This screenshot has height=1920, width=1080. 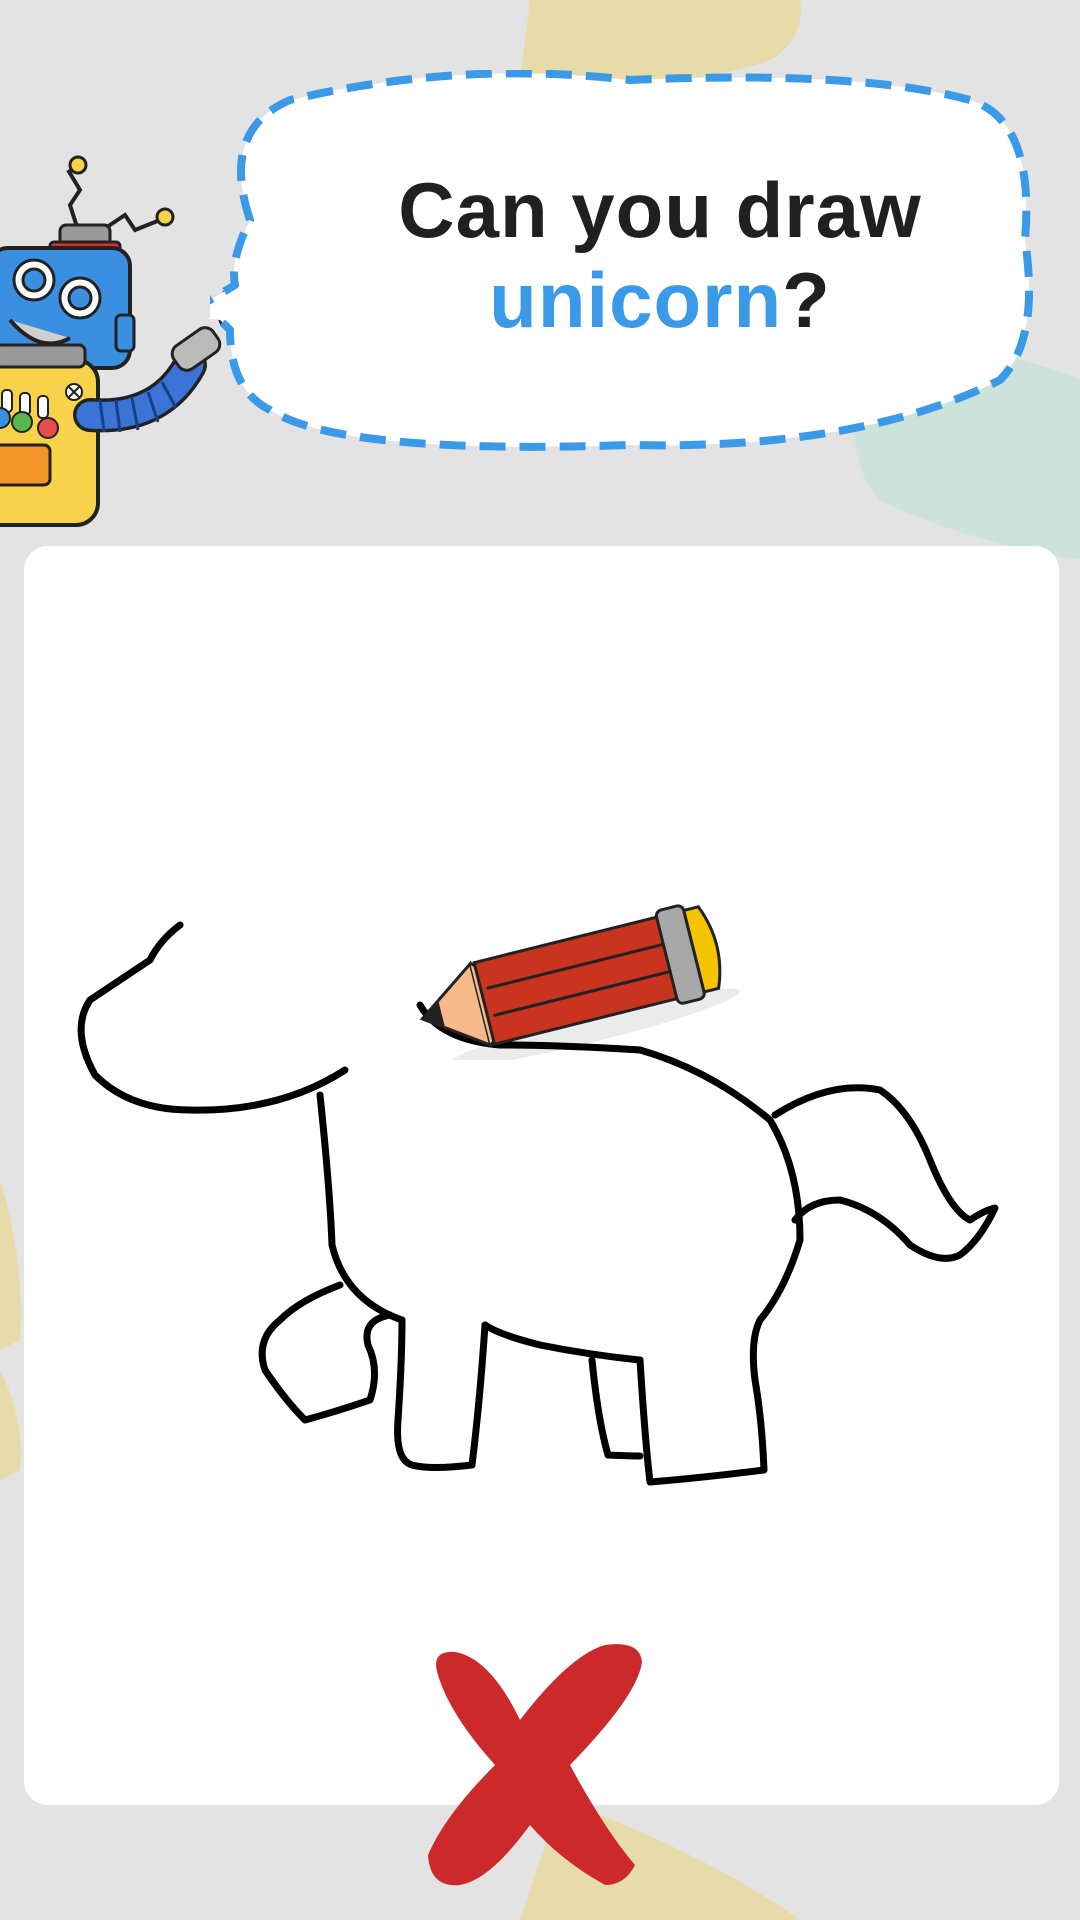 I want to click on pencil-icon, so click(x=580, y=982).